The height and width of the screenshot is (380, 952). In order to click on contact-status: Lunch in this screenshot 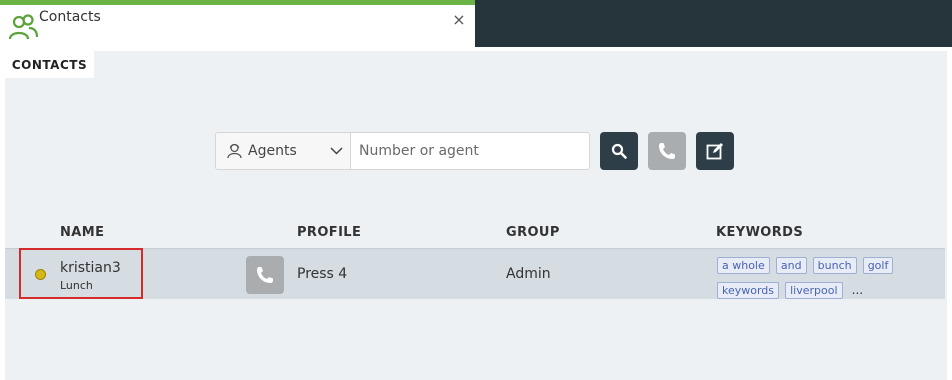, I will do `click(76, 285)`.